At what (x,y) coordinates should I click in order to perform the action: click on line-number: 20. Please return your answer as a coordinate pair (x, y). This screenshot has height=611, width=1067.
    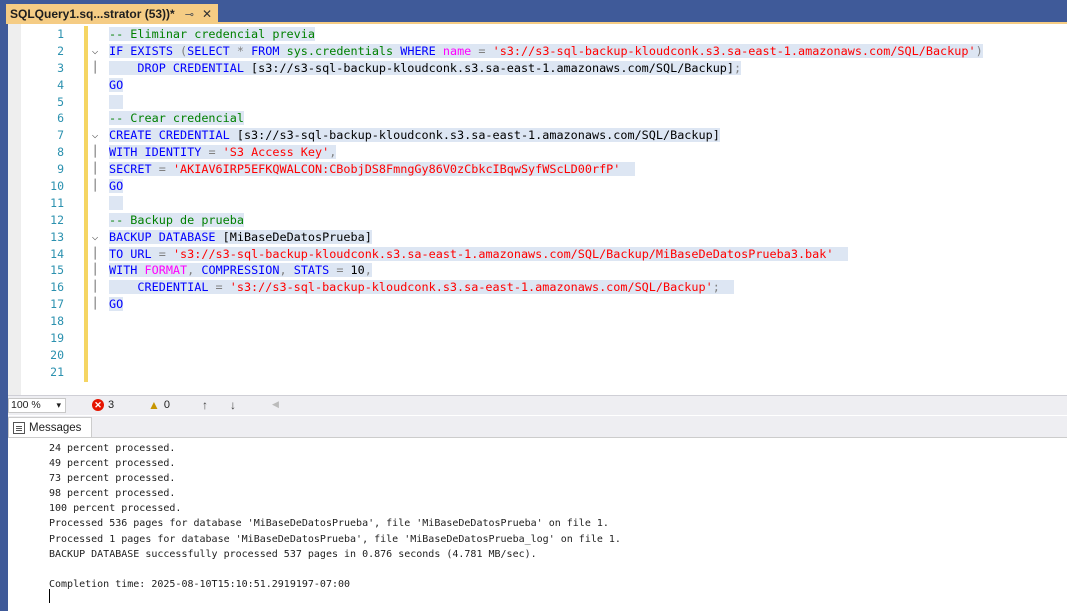
    Looking at the image, I should click on (57, 354).